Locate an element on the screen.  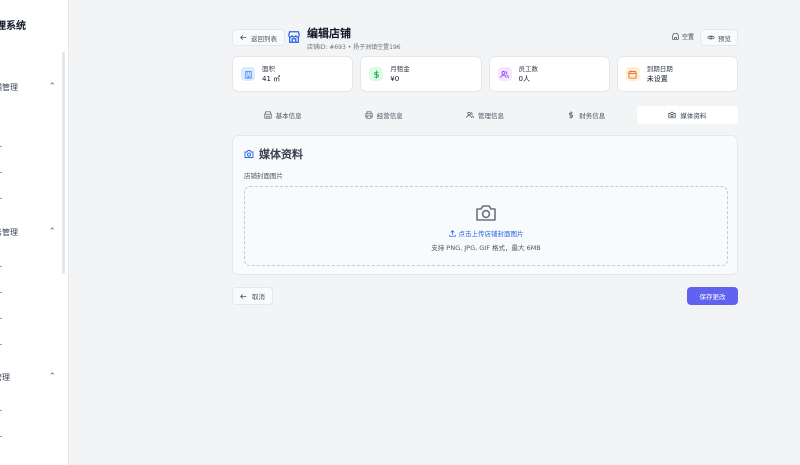
stat-value: 未设置 is located at coordinates (657, 78).